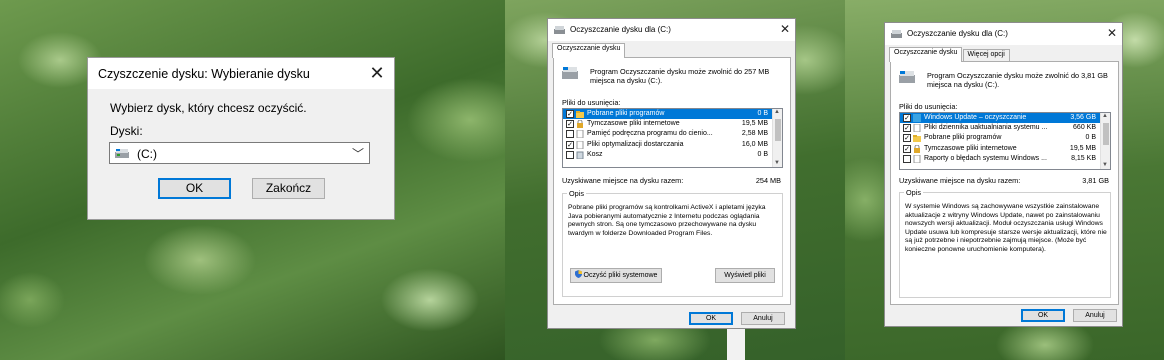 The width and height of the screenshot is (1164, 360). Describe the element at coordinates (204, 74) in the screenshot. I see `dialog-title: Czyszczenie dysku: Wybieranie dysku` at that location.